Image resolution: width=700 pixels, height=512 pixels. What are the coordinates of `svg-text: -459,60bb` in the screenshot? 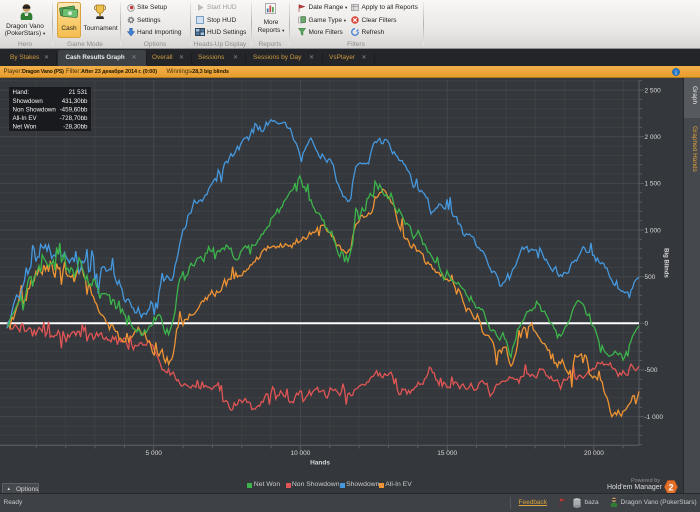 It's located at (74, 109).